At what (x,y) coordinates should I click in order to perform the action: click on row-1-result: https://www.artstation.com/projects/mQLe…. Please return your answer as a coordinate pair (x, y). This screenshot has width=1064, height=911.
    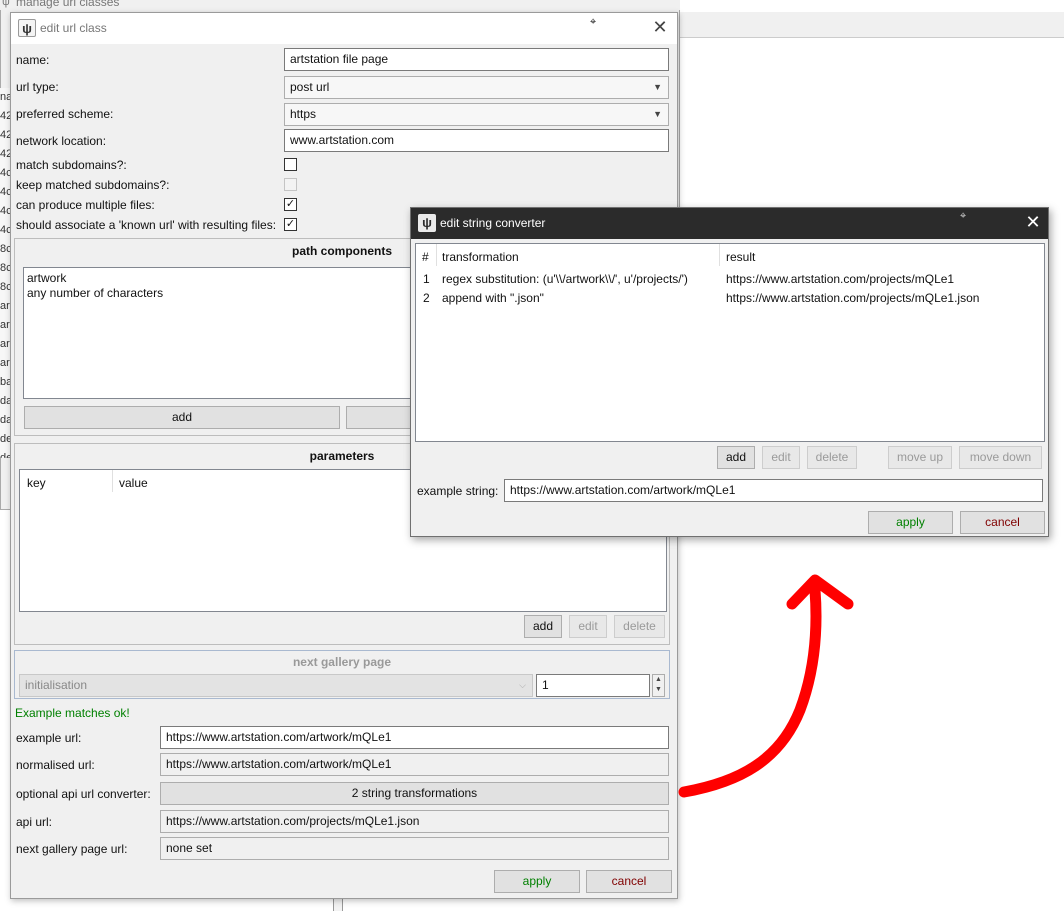
    Looking at the image, I should click on (840, 279).